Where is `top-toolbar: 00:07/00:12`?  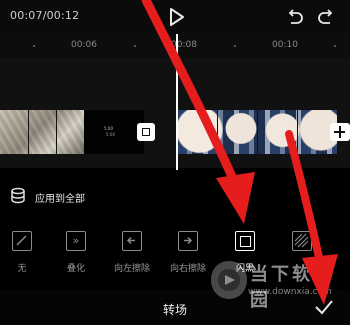
top-toolbar: 00:07/00:12 is located at coordinates (175, 17).